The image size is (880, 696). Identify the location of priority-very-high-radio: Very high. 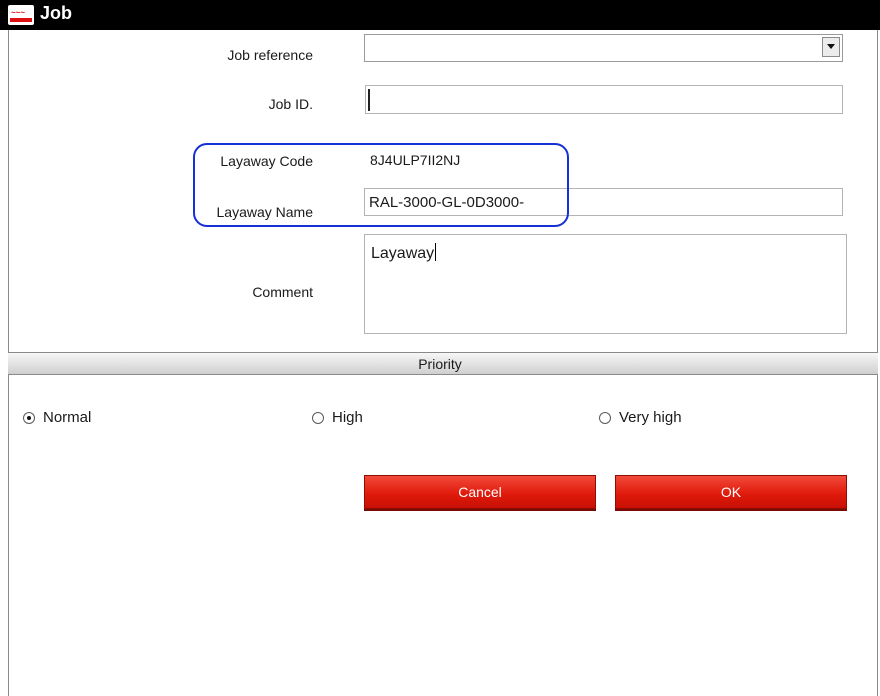
(640, 417).